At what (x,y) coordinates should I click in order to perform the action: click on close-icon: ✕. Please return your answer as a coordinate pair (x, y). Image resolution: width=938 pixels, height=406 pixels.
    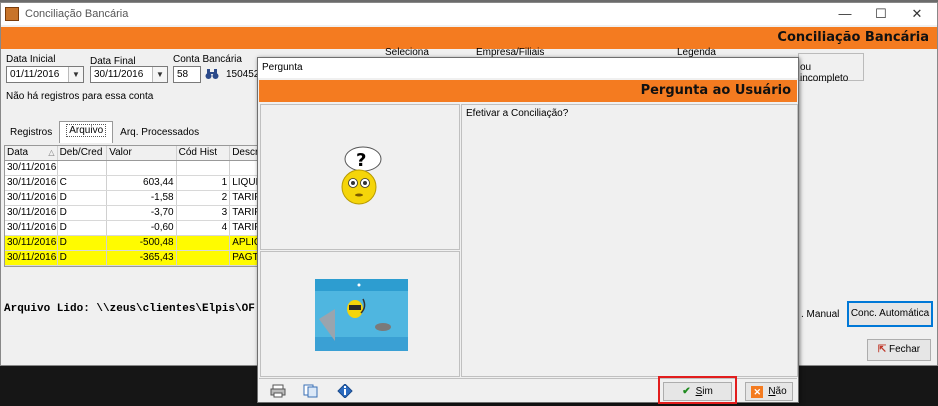
    Looking at the image, I should click on (757, 391).